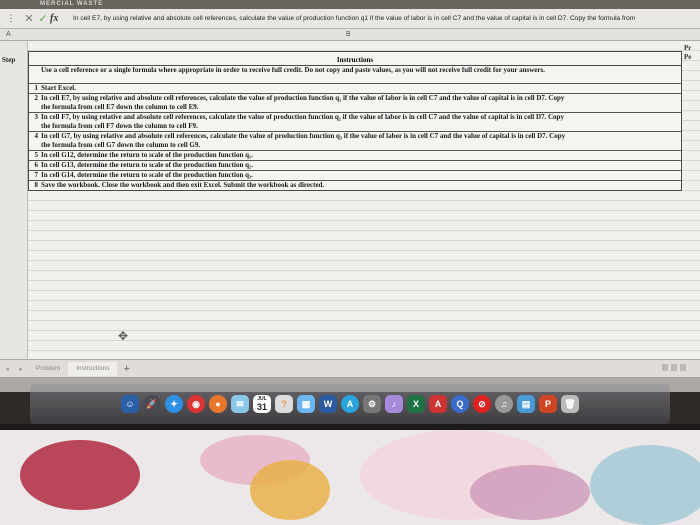 The height and width of the screenshot is (525, 700). What do you see at coordinates (93, 368) in the screenshot?
I see `tab-instructions: Instructions` at bounding box center [93, 368].